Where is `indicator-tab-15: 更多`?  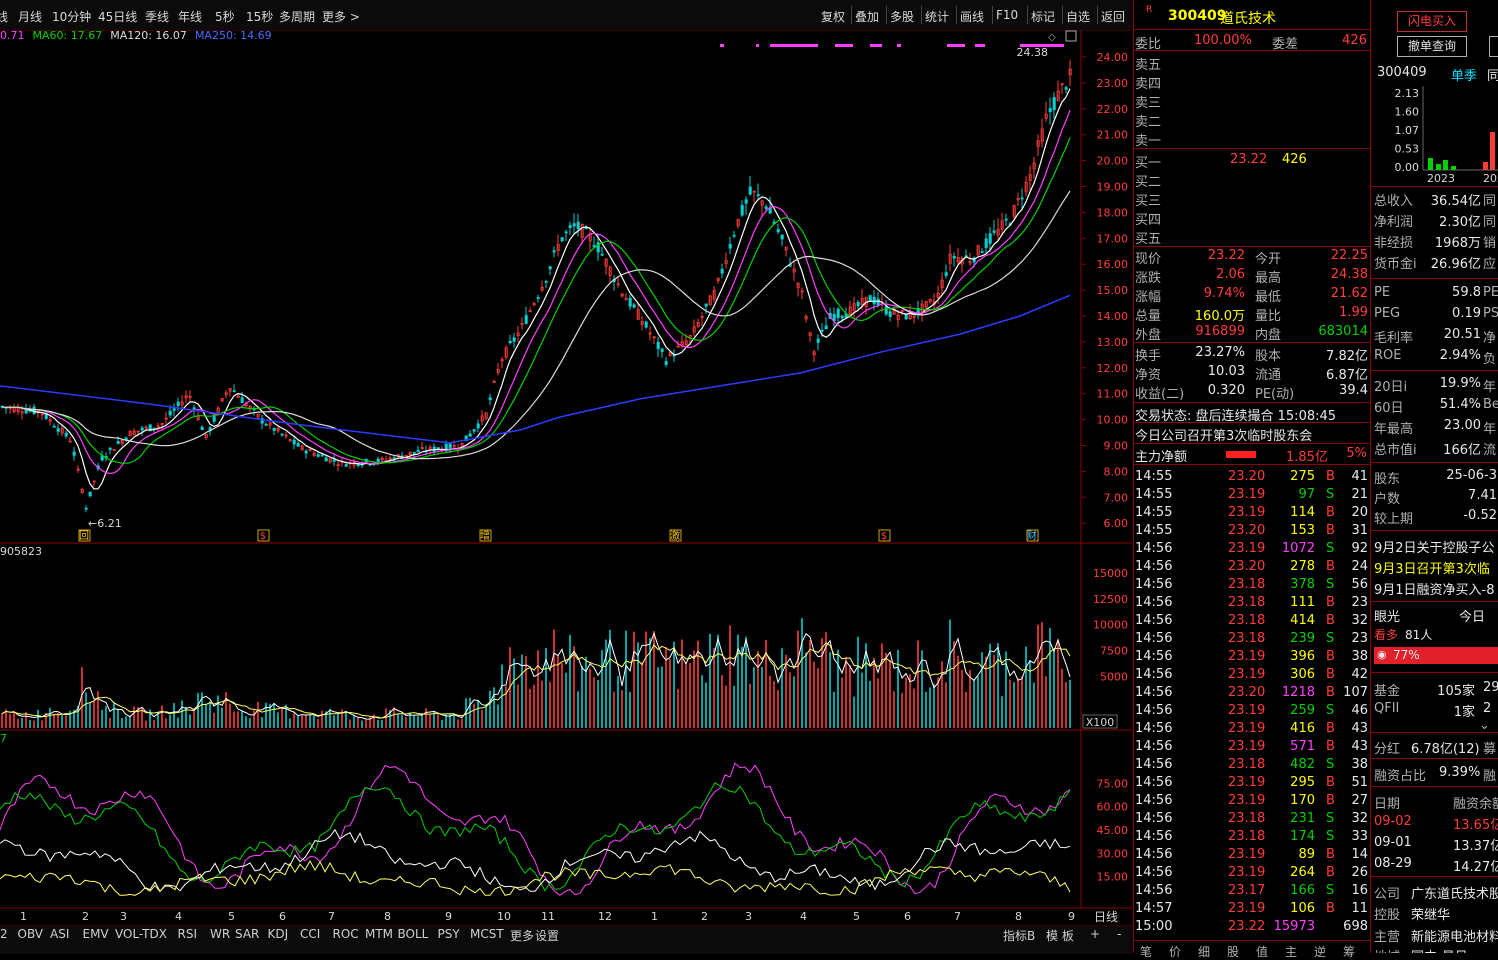
indicator-tab-15: 更多 is located at coordinates (522, 935).